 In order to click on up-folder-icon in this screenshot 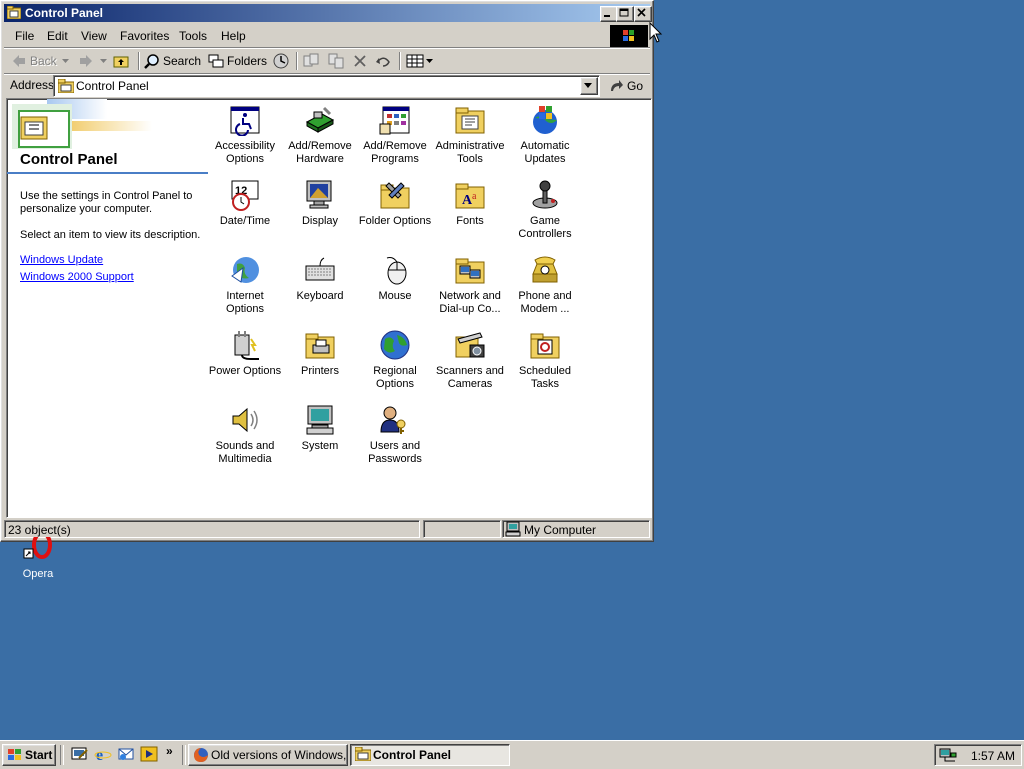, I will do `click(121, 62)`.